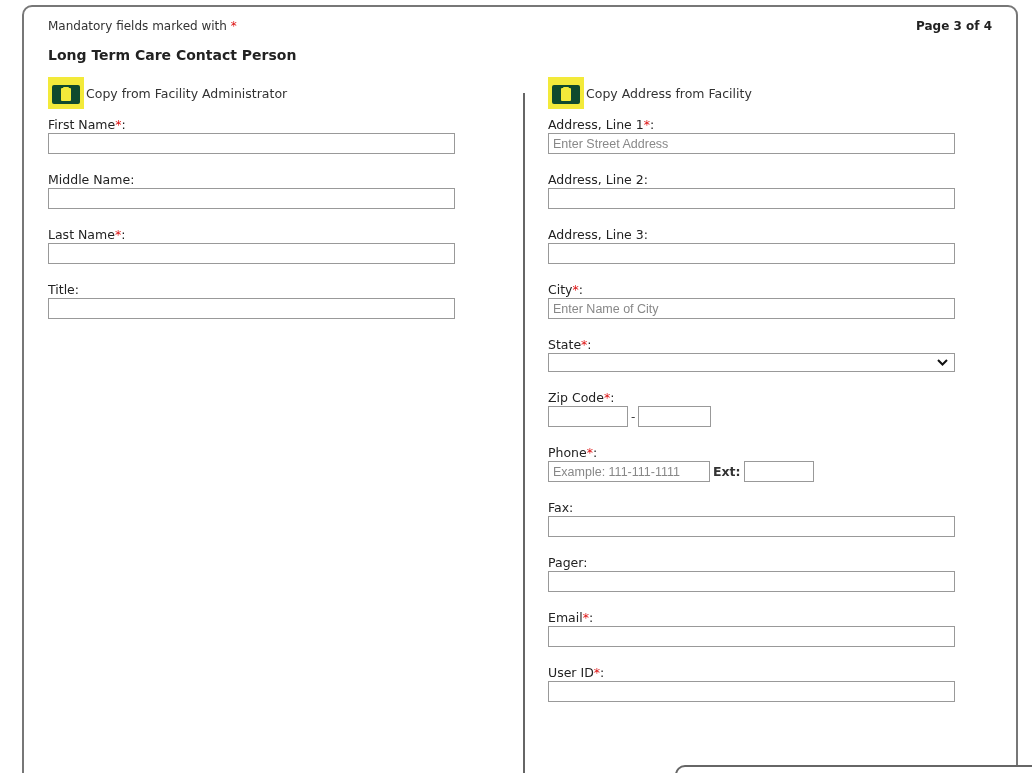  What do you see at coordinates (602, 124) in the screenshot?
I see `field-label: Address, Line 1*:` at bounding box center [602, 124].